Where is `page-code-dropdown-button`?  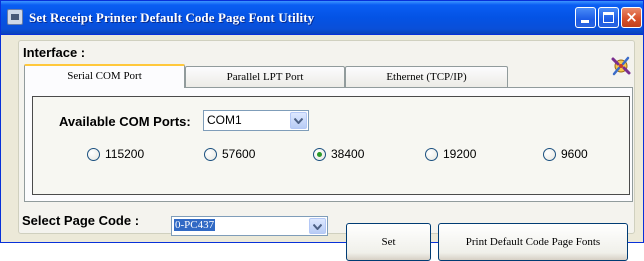 page-code-dropdown-button is located at coordinates (317, 226).